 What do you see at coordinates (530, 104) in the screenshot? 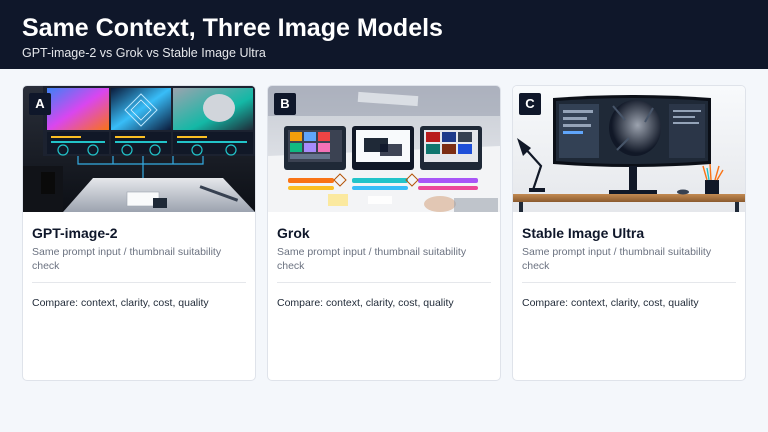
I see `card-badge: C` at bounding box center [530, 104].